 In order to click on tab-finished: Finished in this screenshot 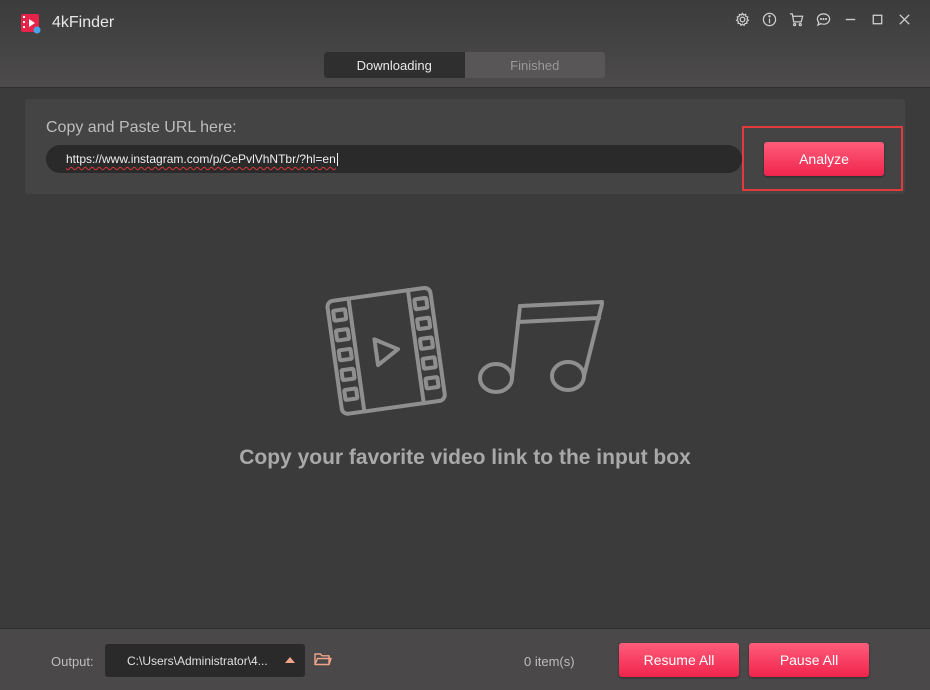, I will do `click(535, 65)`.